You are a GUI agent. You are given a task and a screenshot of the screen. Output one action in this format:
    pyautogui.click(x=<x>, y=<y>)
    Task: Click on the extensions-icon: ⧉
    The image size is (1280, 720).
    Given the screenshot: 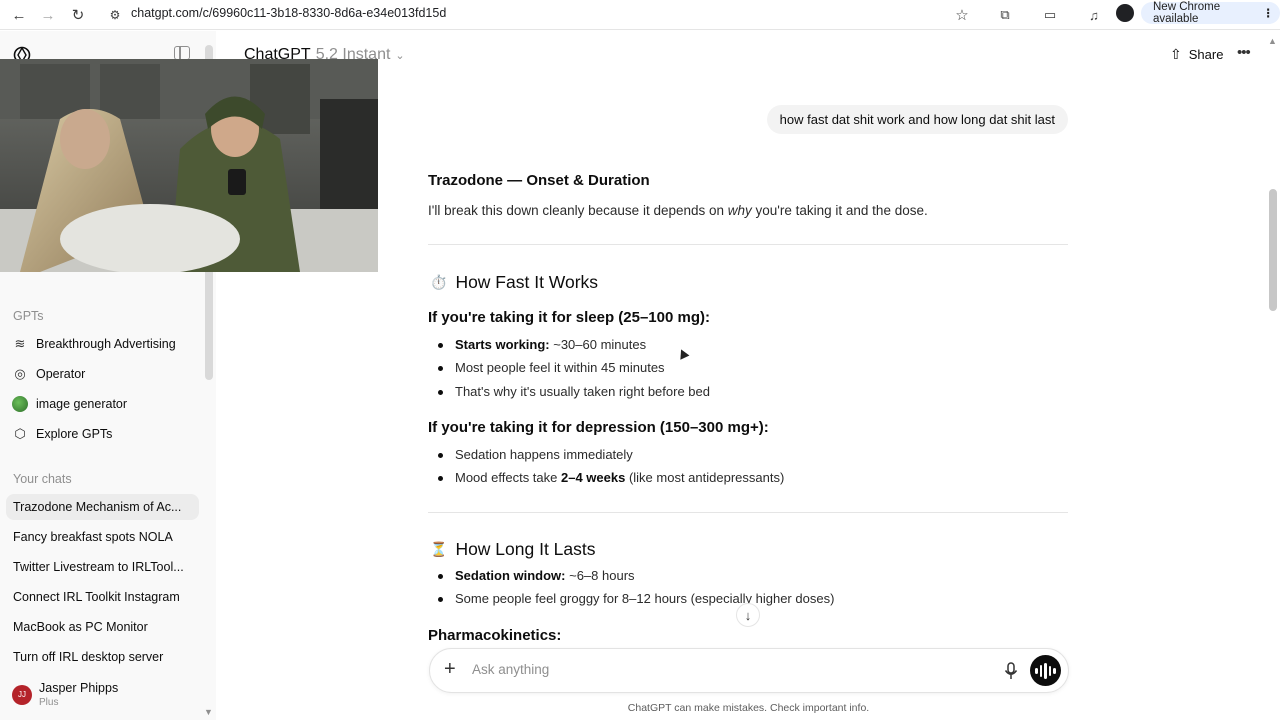 What is the action you would take?
    pyautogui.click(x=1005, y=15)
    